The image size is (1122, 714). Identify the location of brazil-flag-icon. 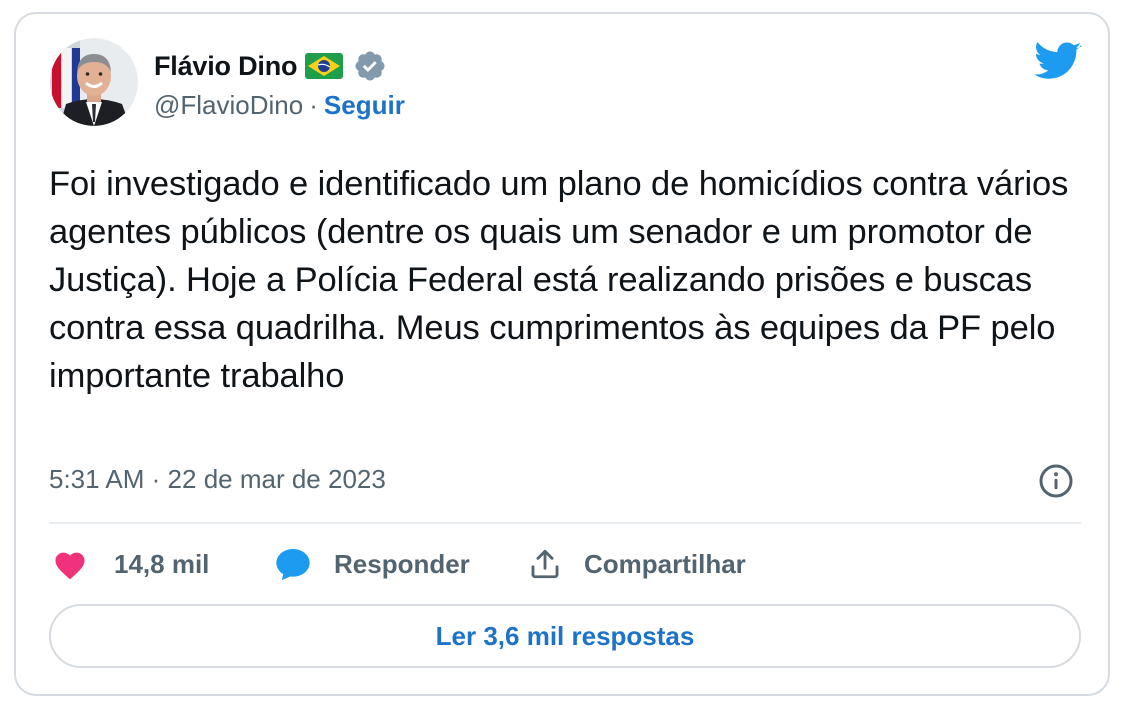
(324, 66).